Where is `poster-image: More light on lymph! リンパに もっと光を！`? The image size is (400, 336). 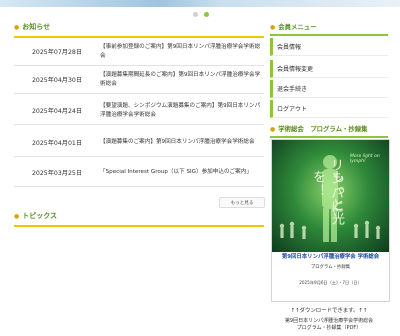
poster-image: More light on lymph! リンパに もっと光を！ is located at coordinates (330, 196).